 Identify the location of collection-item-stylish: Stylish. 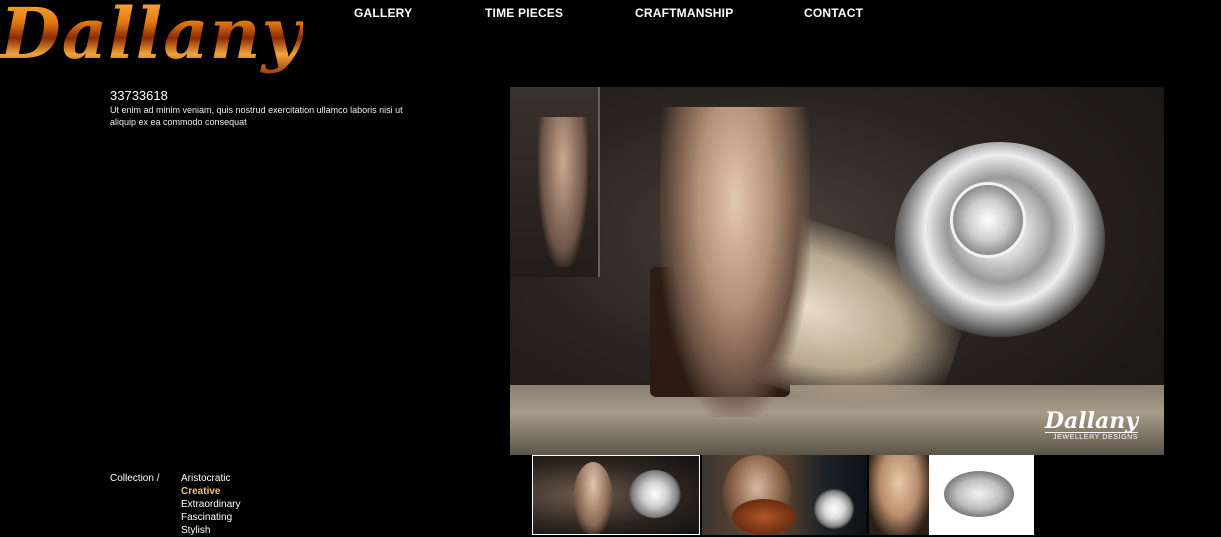
(210, 530).